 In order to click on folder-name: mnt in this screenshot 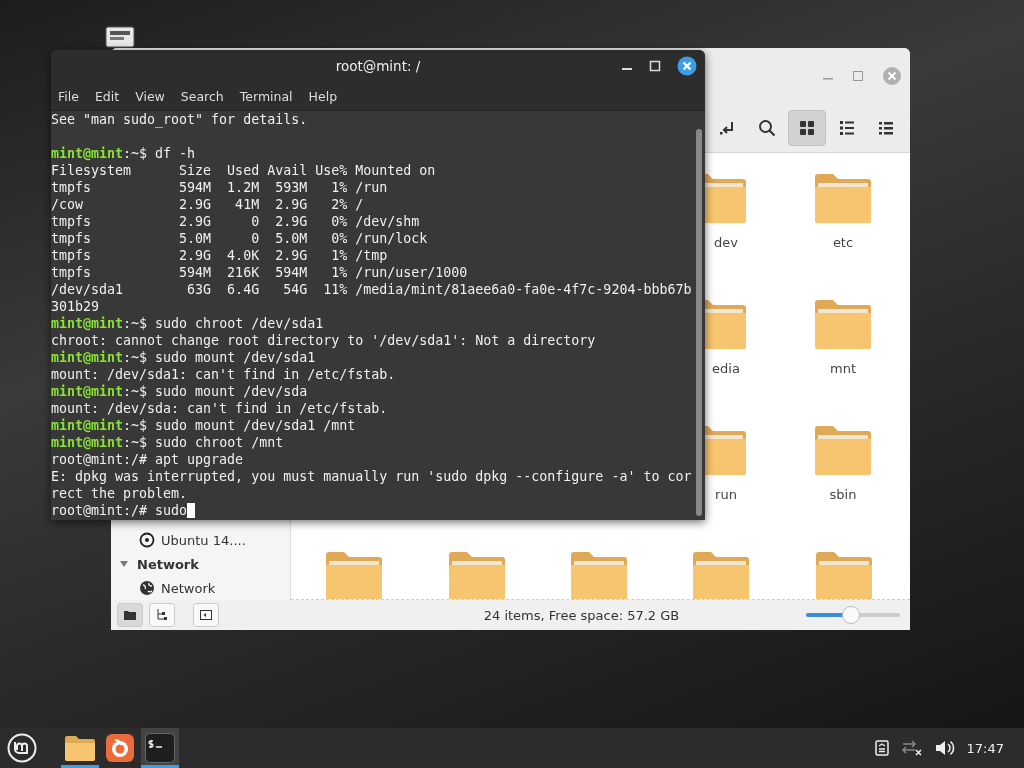, I will do `click(843, 368)`.